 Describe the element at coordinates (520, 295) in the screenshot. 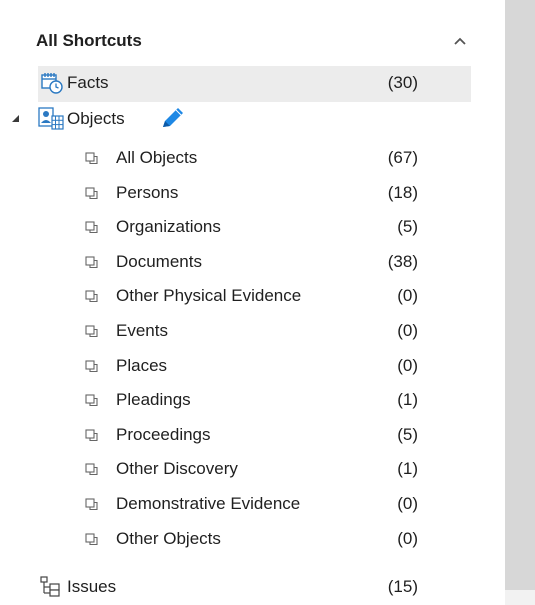

I see `vertical-scrollbar` at that location.